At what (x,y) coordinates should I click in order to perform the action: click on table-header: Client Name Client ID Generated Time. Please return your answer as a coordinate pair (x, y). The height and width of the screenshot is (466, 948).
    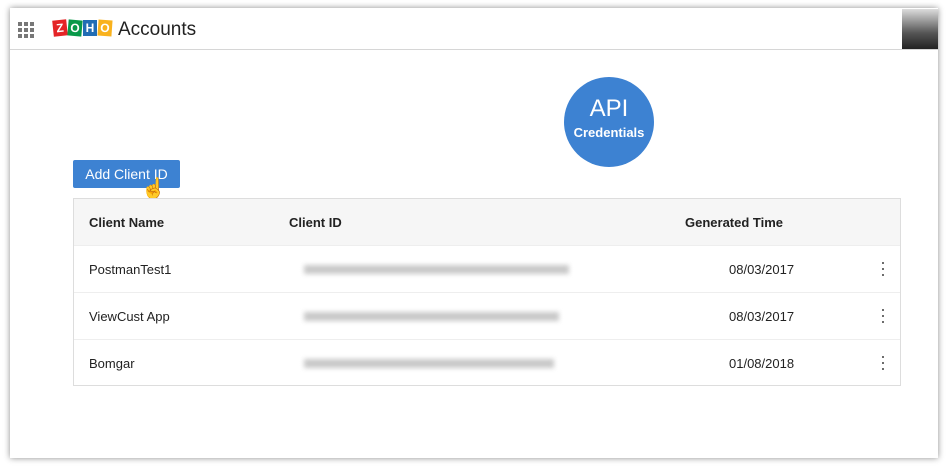
    Looking at the image, I should click on (487, 222).